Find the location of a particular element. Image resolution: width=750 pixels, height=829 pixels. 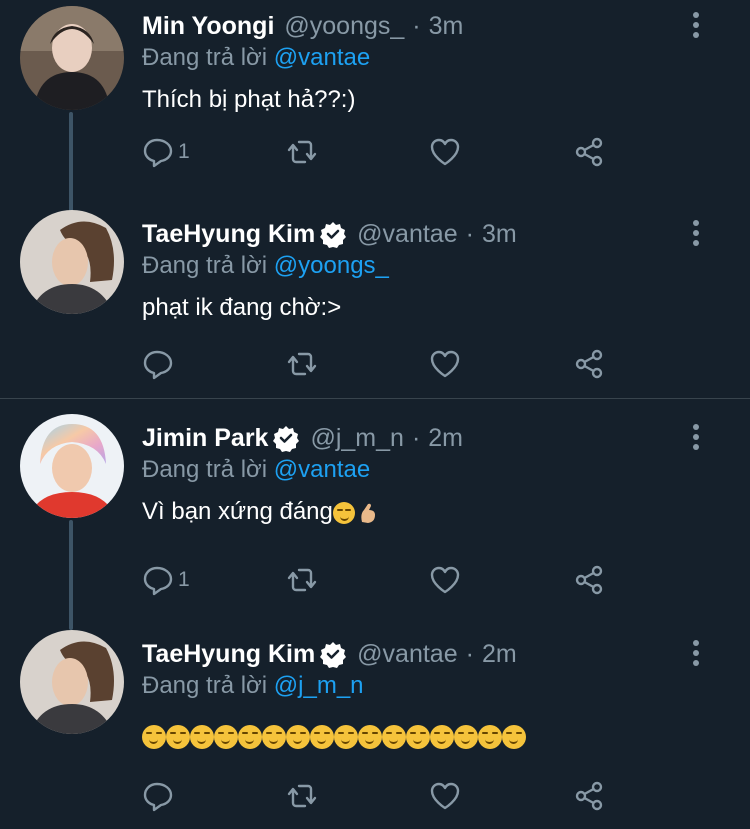

share-icon is located at coordinates (589, 796).